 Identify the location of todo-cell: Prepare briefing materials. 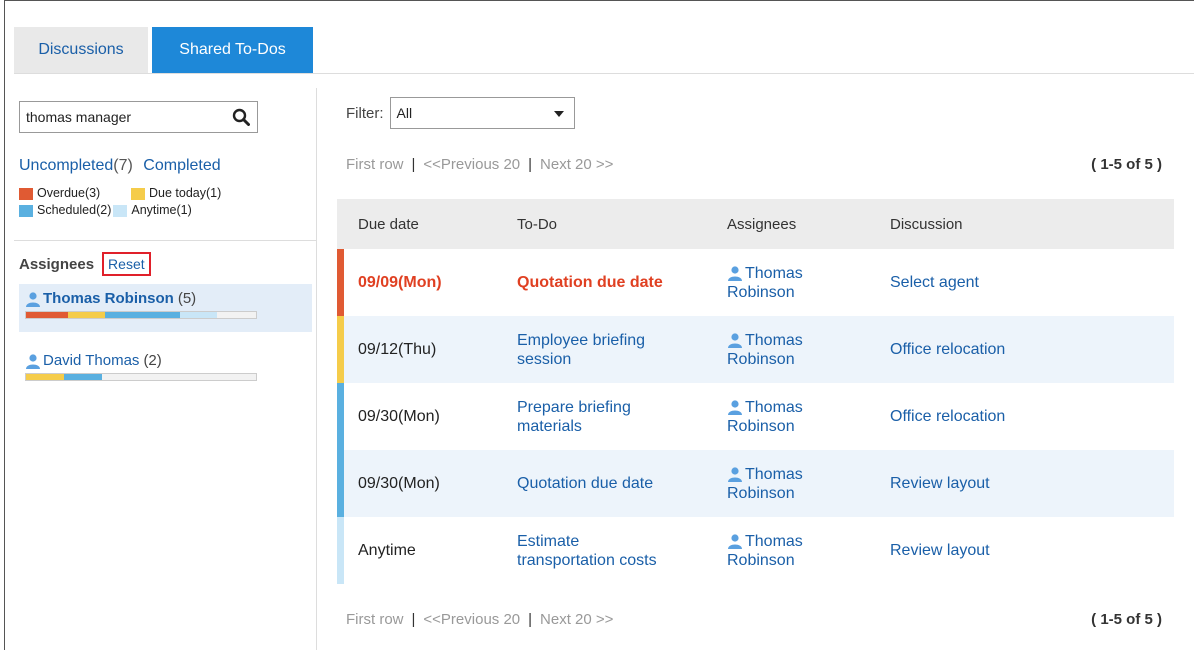
(622, 416).